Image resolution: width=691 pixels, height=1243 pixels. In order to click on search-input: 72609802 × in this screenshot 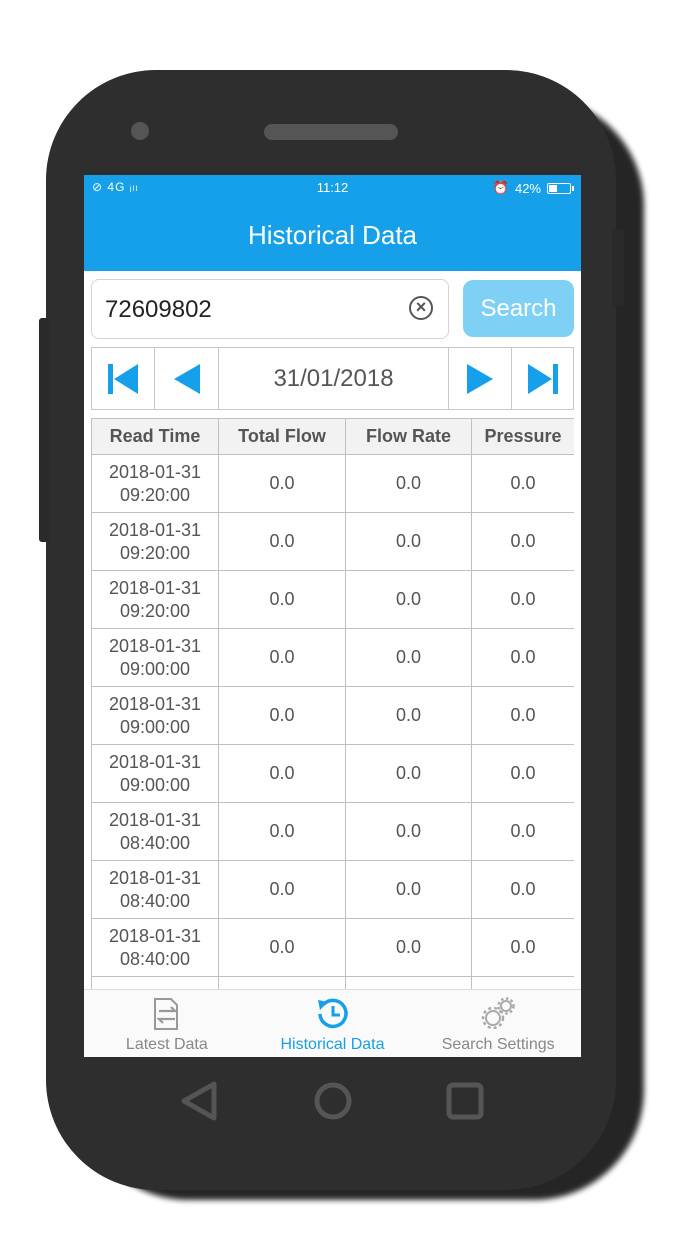, I will do `click(270, 309)`.